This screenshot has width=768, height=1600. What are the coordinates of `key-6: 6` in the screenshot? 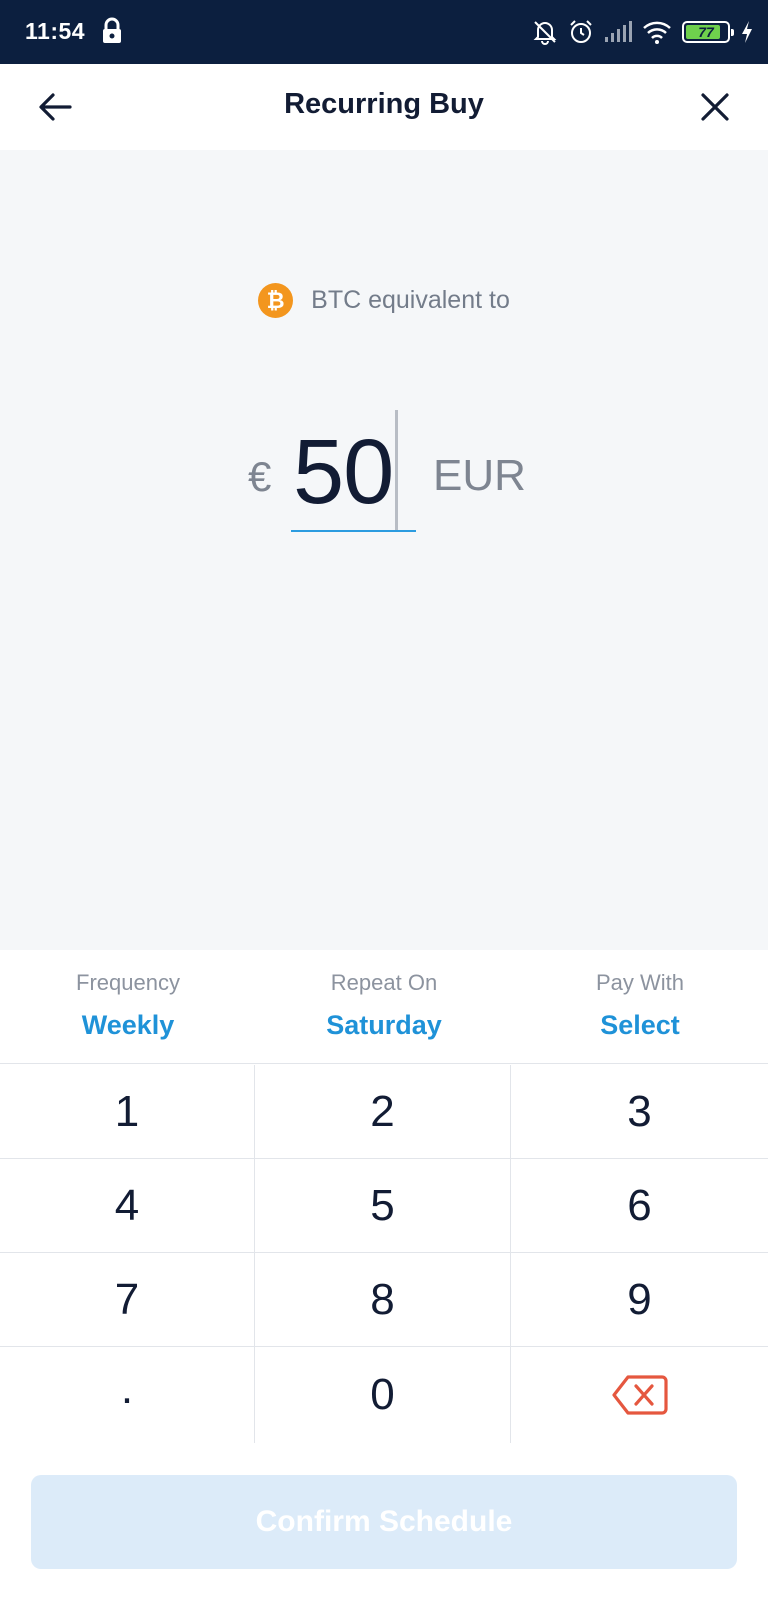 It's located at (639, 1206).